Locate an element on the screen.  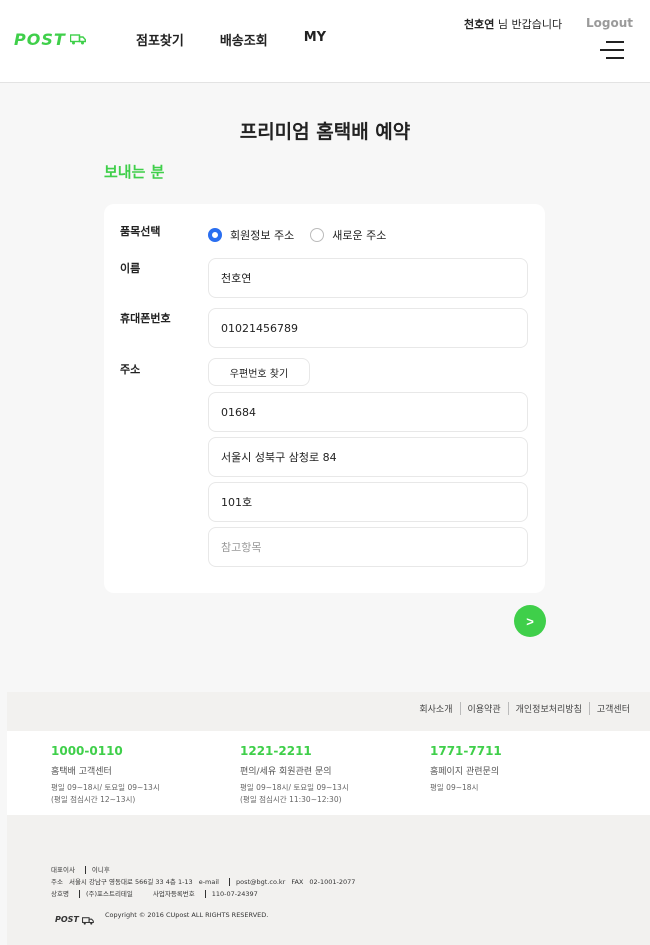
zipcode-search-button: 우편번호 찾기 is located at coordinates (259, 372).